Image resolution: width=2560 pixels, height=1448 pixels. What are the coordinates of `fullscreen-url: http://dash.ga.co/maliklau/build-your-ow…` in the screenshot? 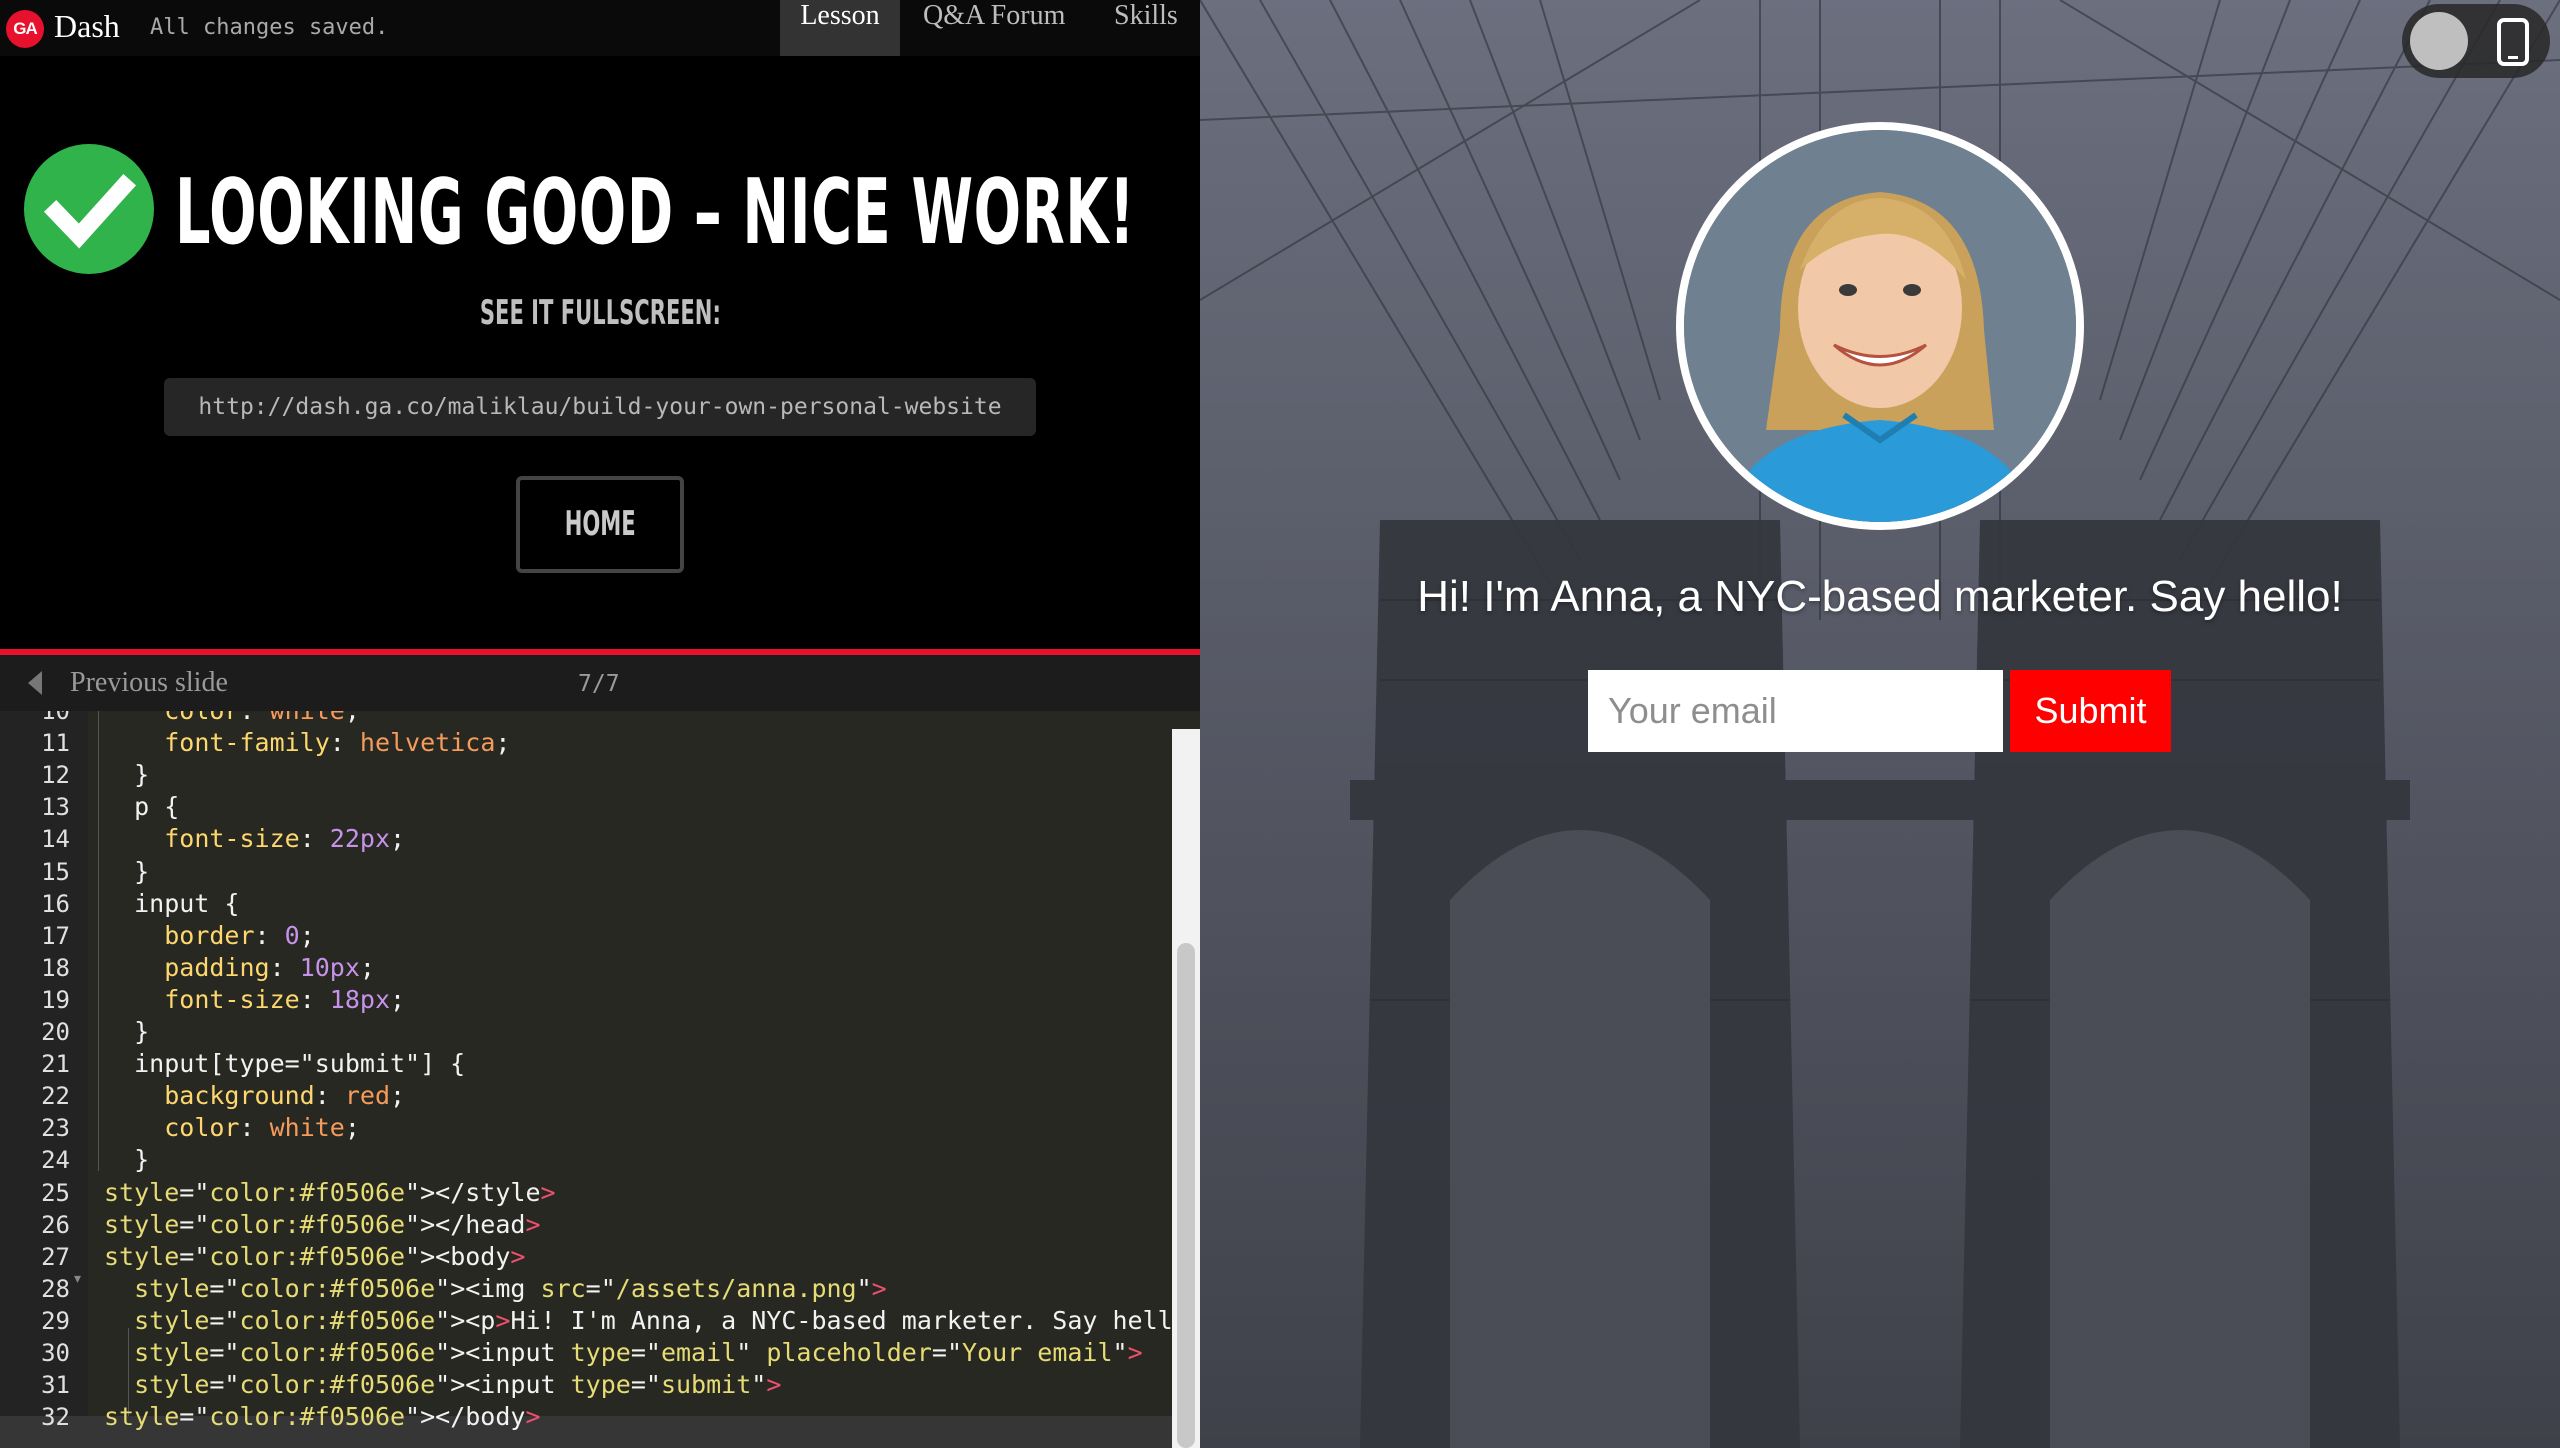 It's located at (600, 407).